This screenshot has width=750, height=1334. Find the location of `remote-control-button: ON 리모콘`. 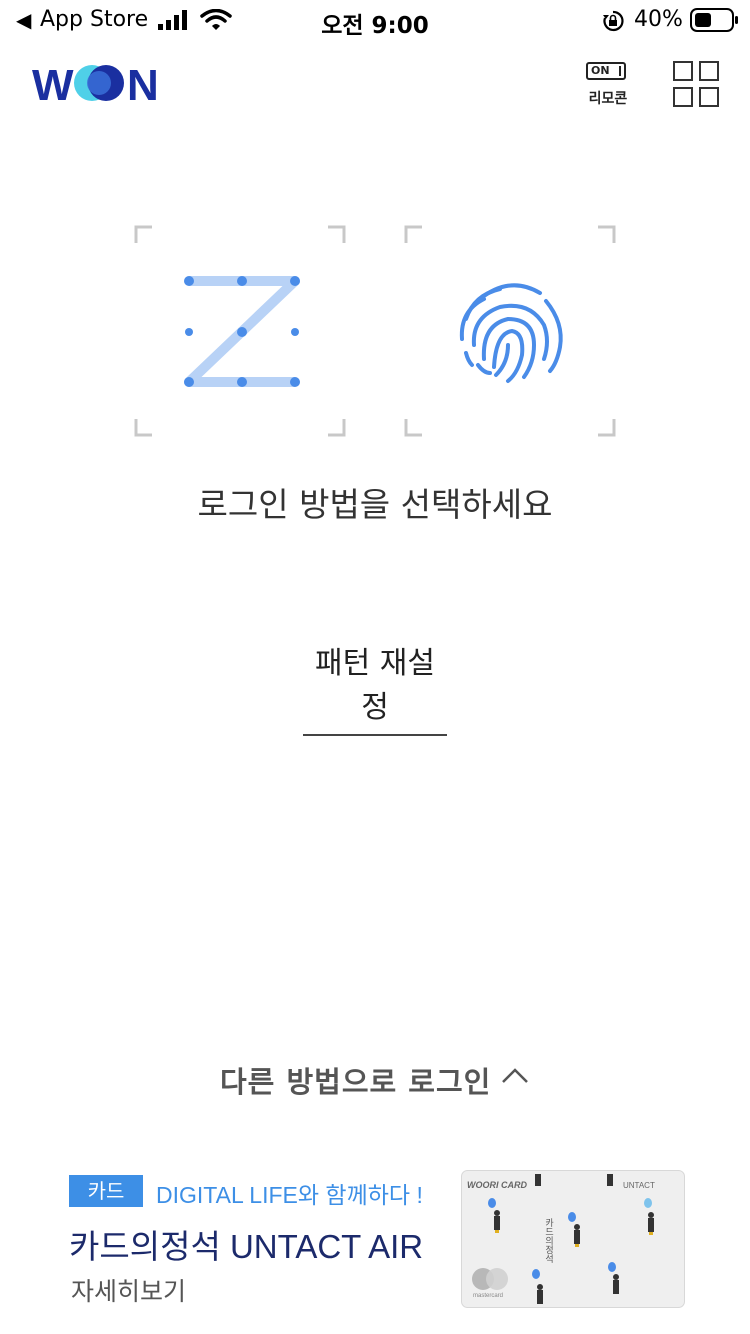

remote-control-button: ON 리모콘 is located at coordinates (608, 86).